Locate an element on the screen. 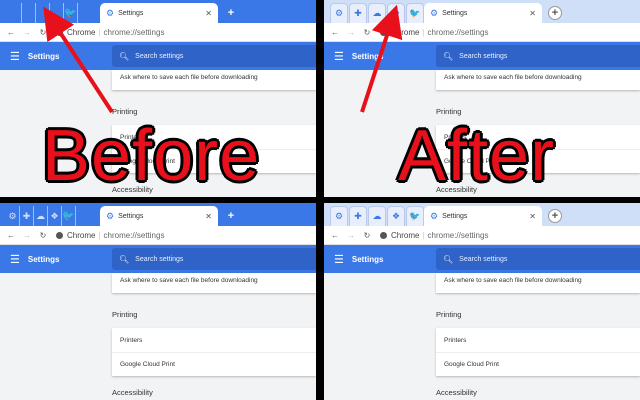  pinned-tab-extensions is located at coordinates (29, 13).